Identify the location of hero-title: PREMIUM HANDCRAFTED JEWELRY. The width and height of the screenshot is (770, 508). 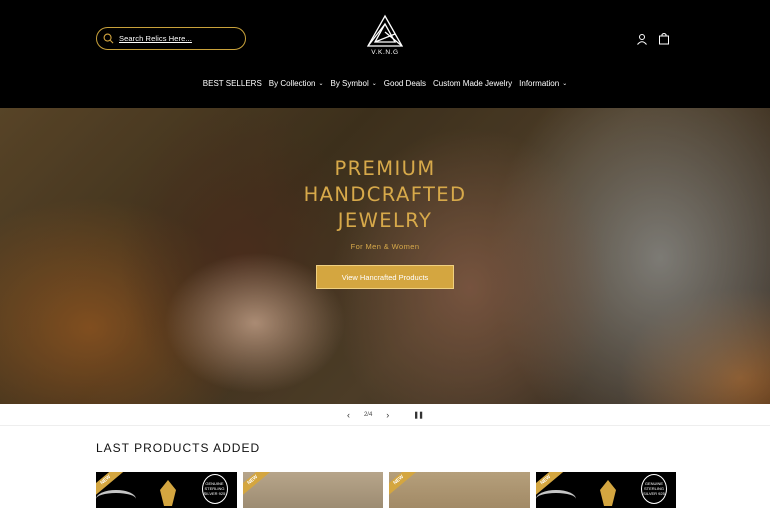
(385, 195).